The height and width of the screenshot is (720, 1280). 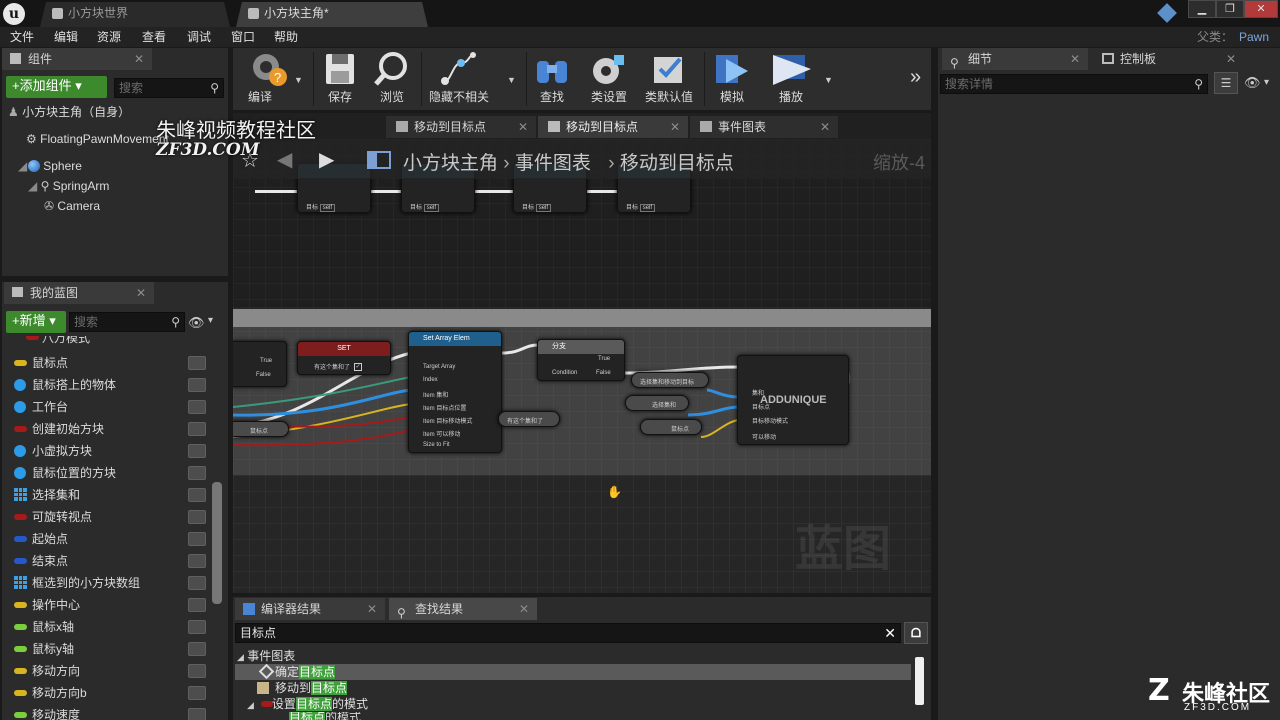 I want to click on maximize-button: ❐, so click(x=1230, y=9).